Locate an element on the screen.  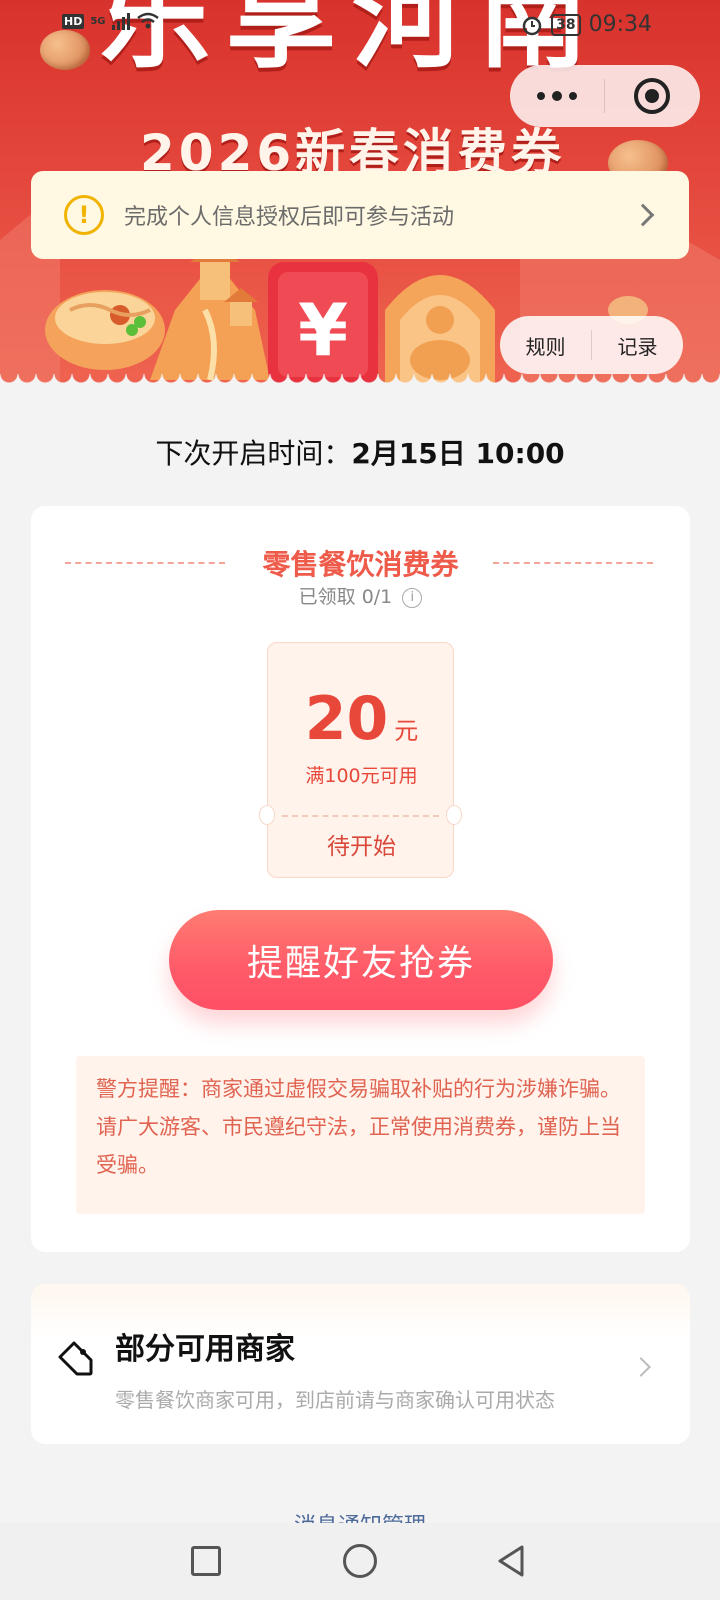
coupon-ticket: 20 元 满100元可用 待开始 is located at coordinates (360, 760).